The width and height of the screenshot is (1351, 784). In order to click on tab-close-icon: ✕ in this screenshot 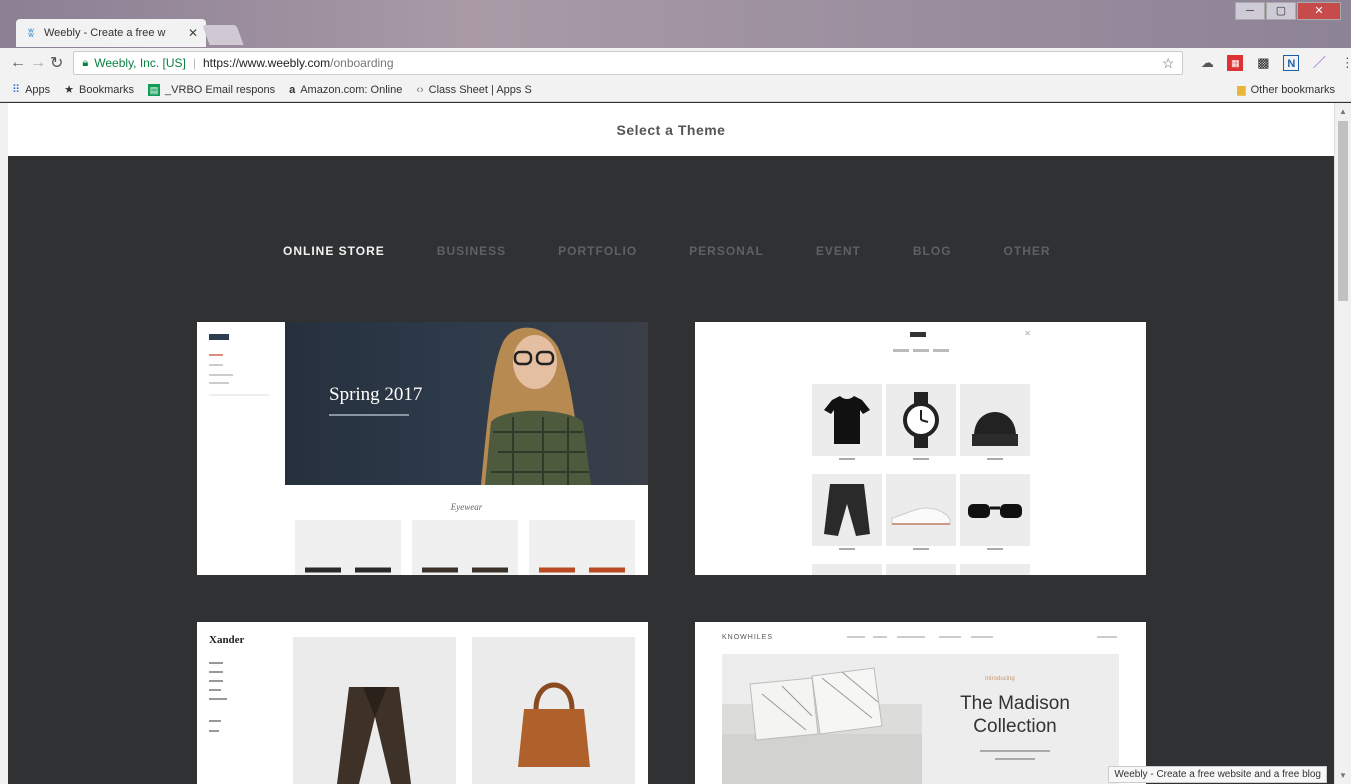, I will do `click(193, 33)`.